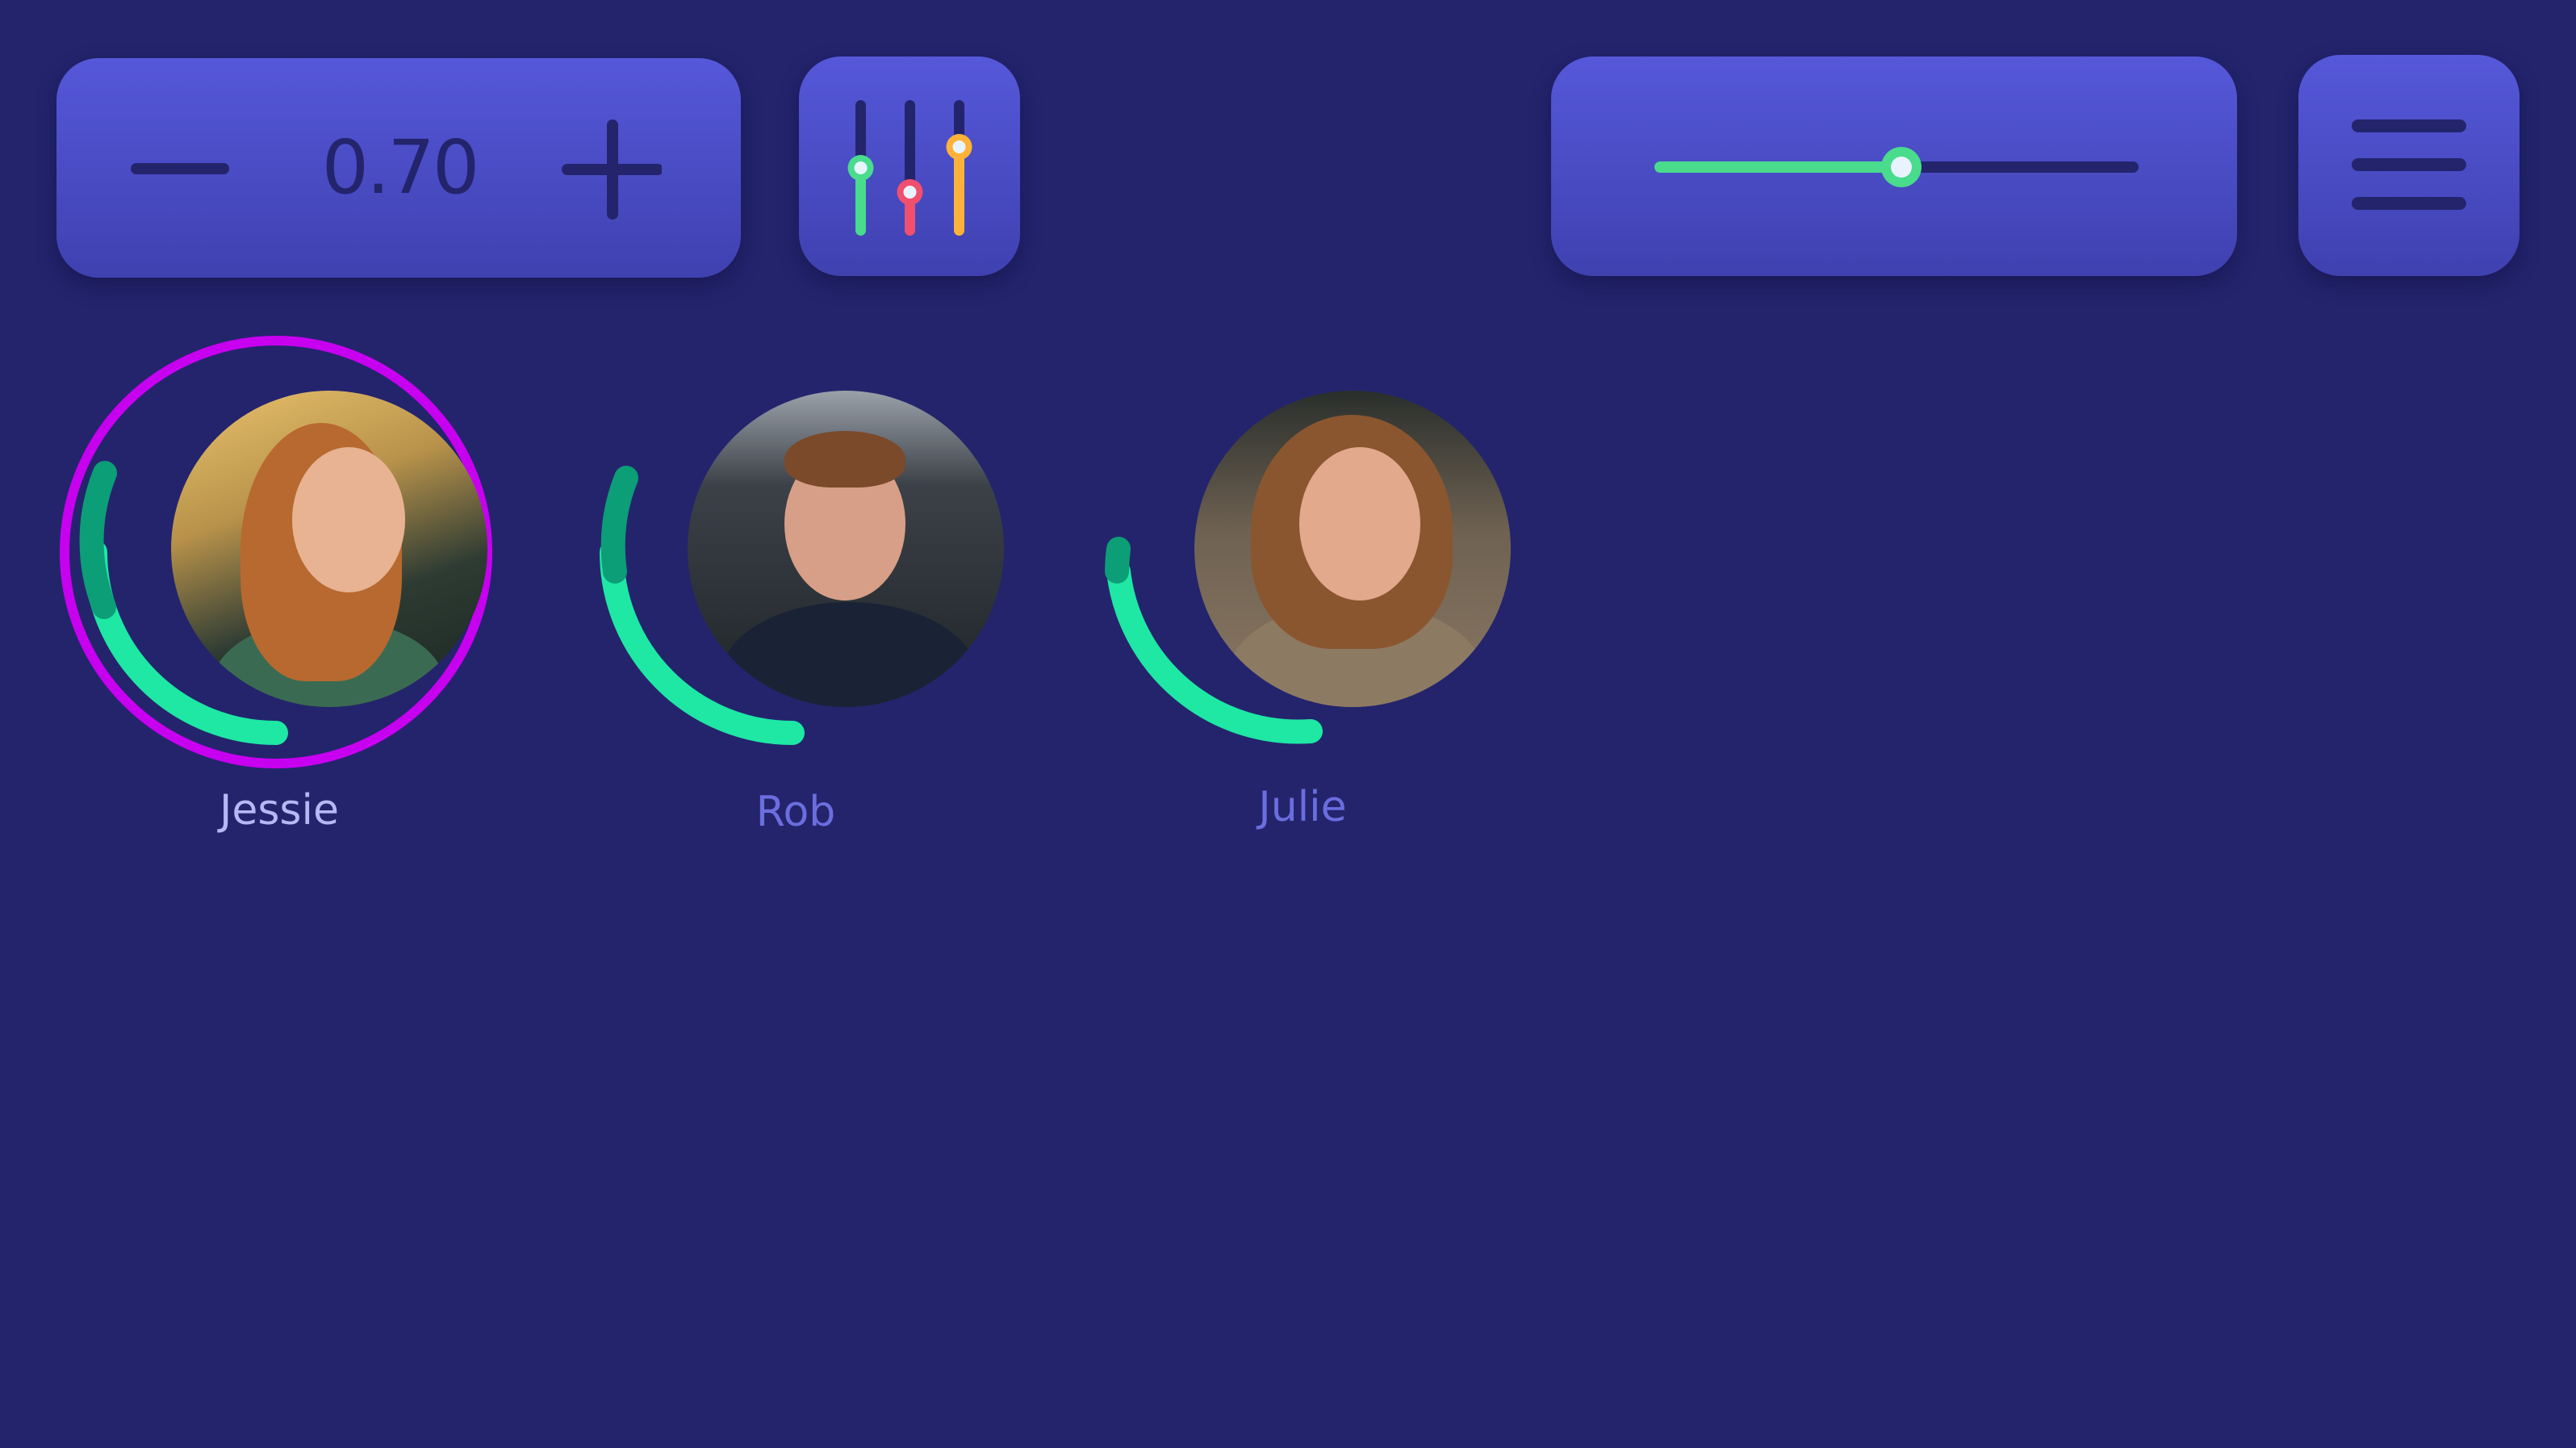 This screenshot has height=1448, width=2576. I want to click on increment-button, so click(597, 167).